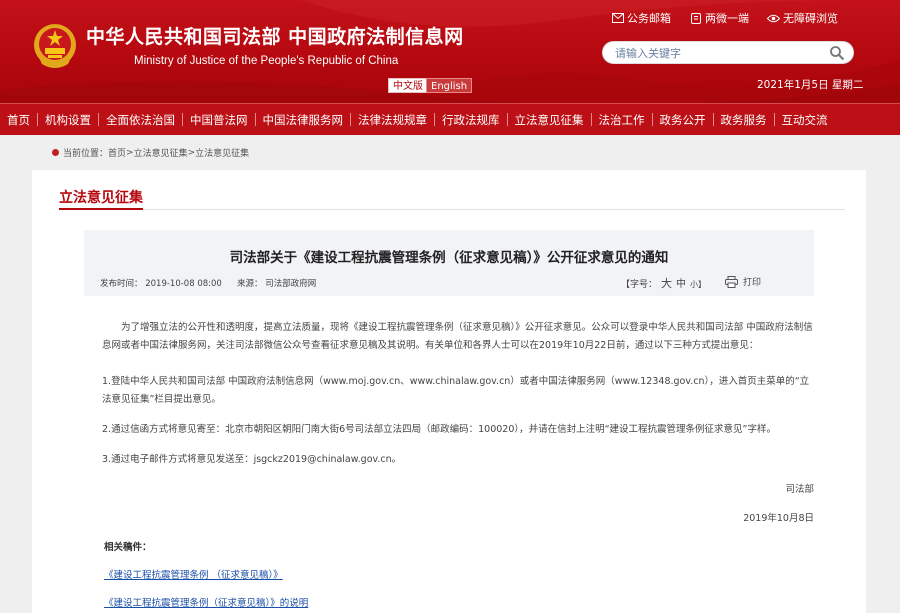  Describe the element at coordinates (837, 53) in the screenshot. I see `search-icon` at that location.